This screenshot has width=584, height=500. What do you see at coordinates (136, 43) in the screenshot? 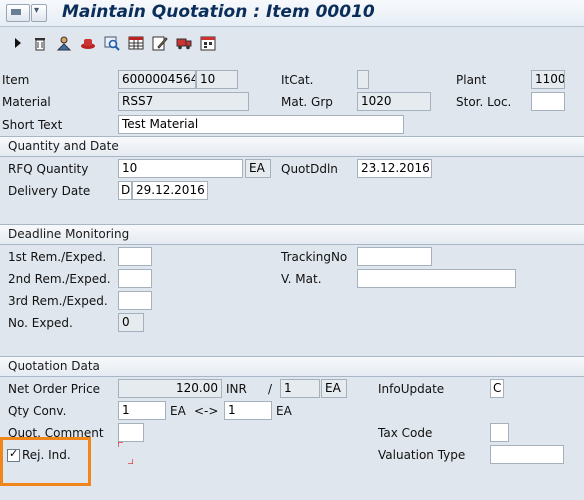
I see `grid-icon` at bounding box center [136, 43].